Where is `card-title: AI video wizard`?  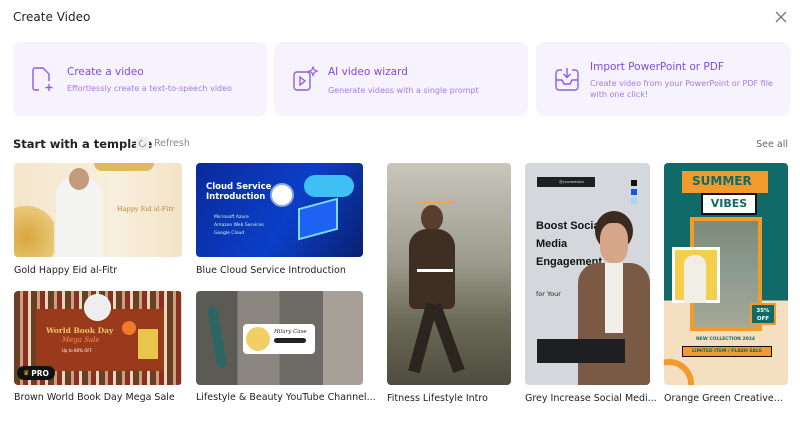
card-title: AI video wizard is located at coordinates (368, 72).